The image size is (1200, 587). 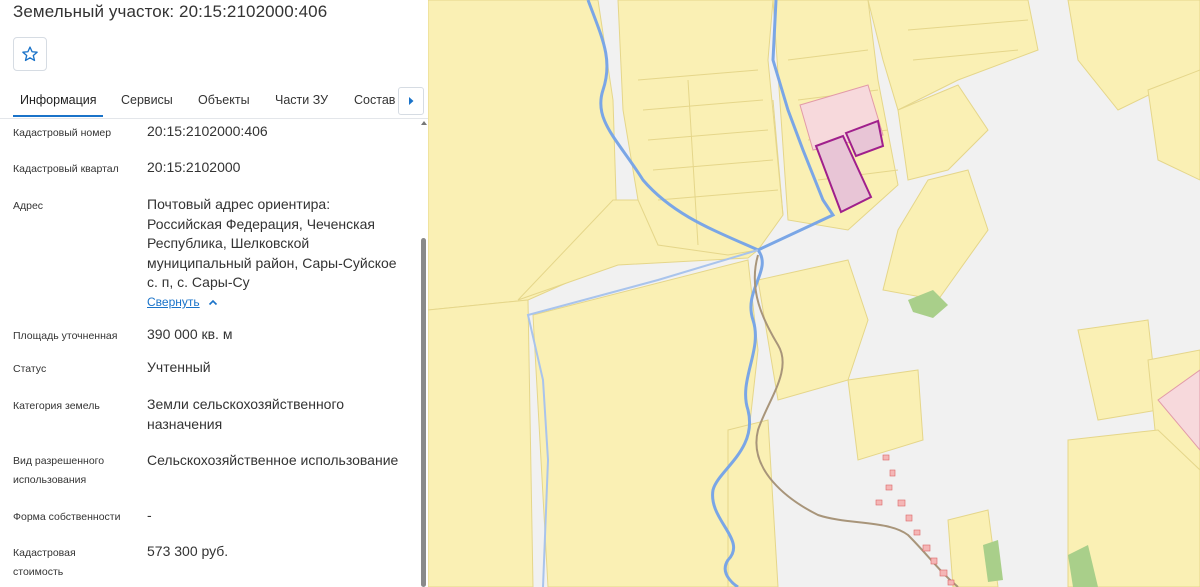 I want to click on land-category-label: Категория земель, so click(x=56, y=406).